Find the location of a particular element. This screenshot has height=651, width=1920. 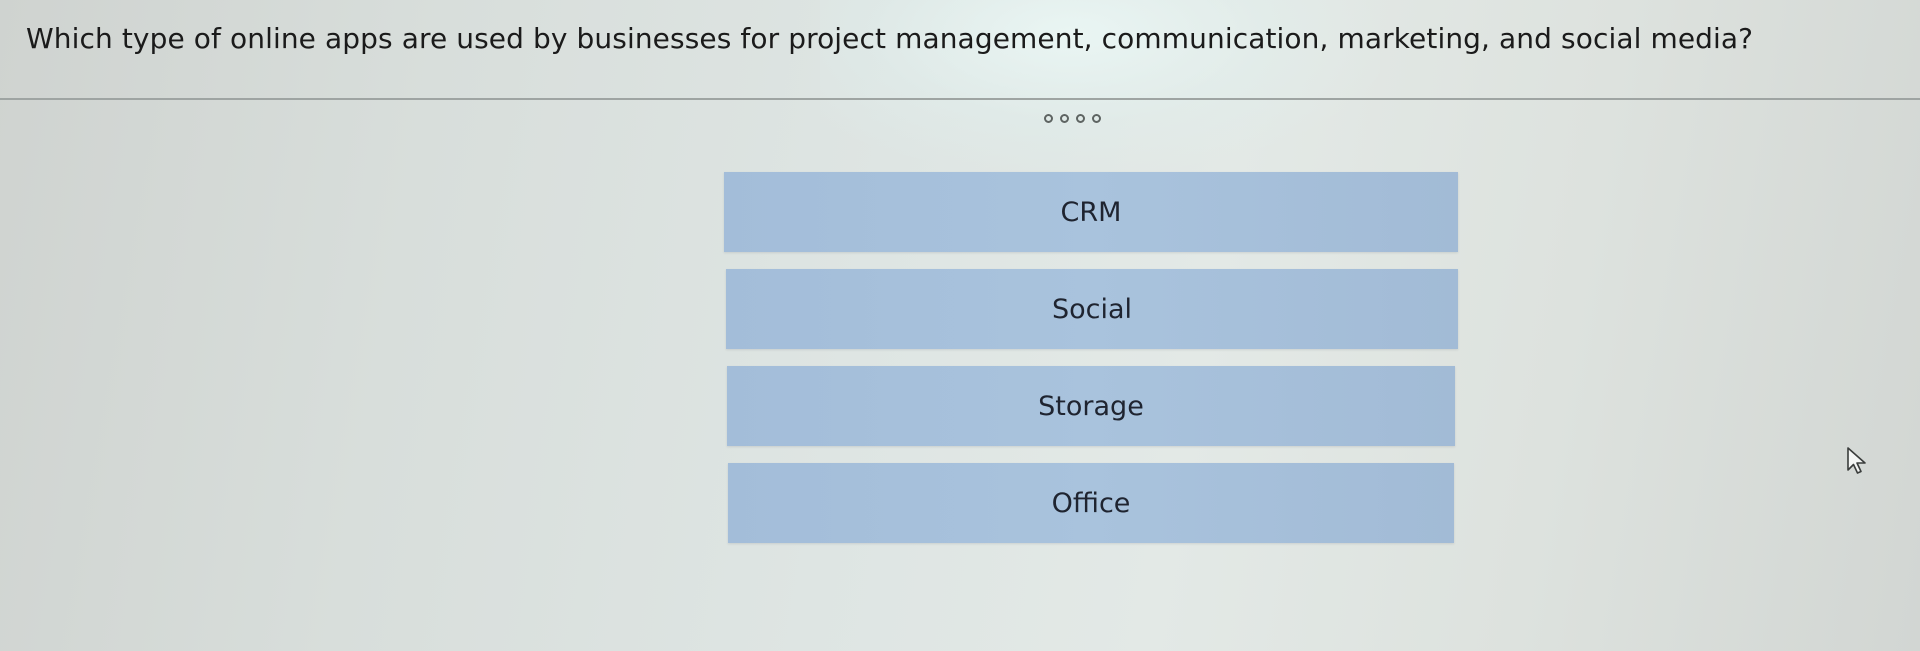

answer-option-storage: Storage is located at coordinates (1091, 406).